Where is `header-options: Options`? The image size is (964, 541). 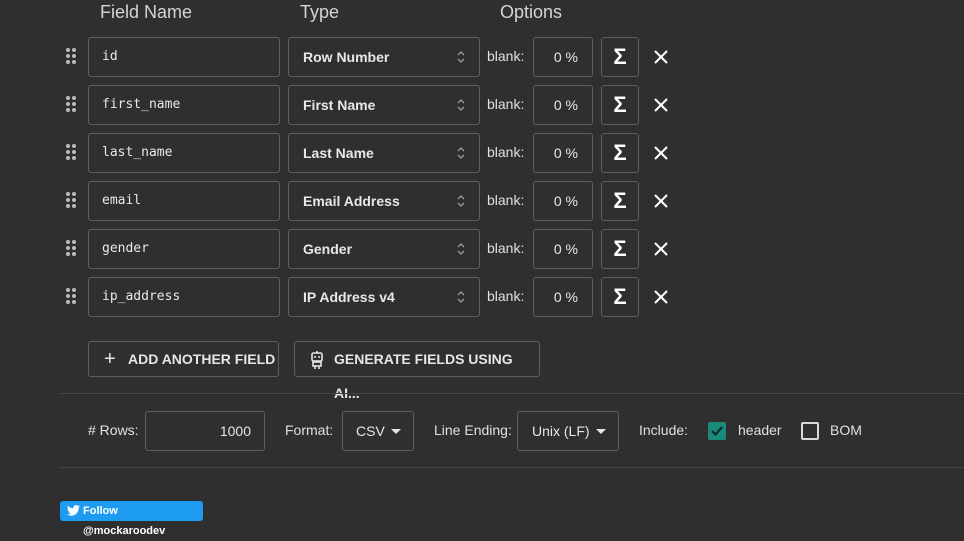 header-options: Options is located at coordinates (531, 12).